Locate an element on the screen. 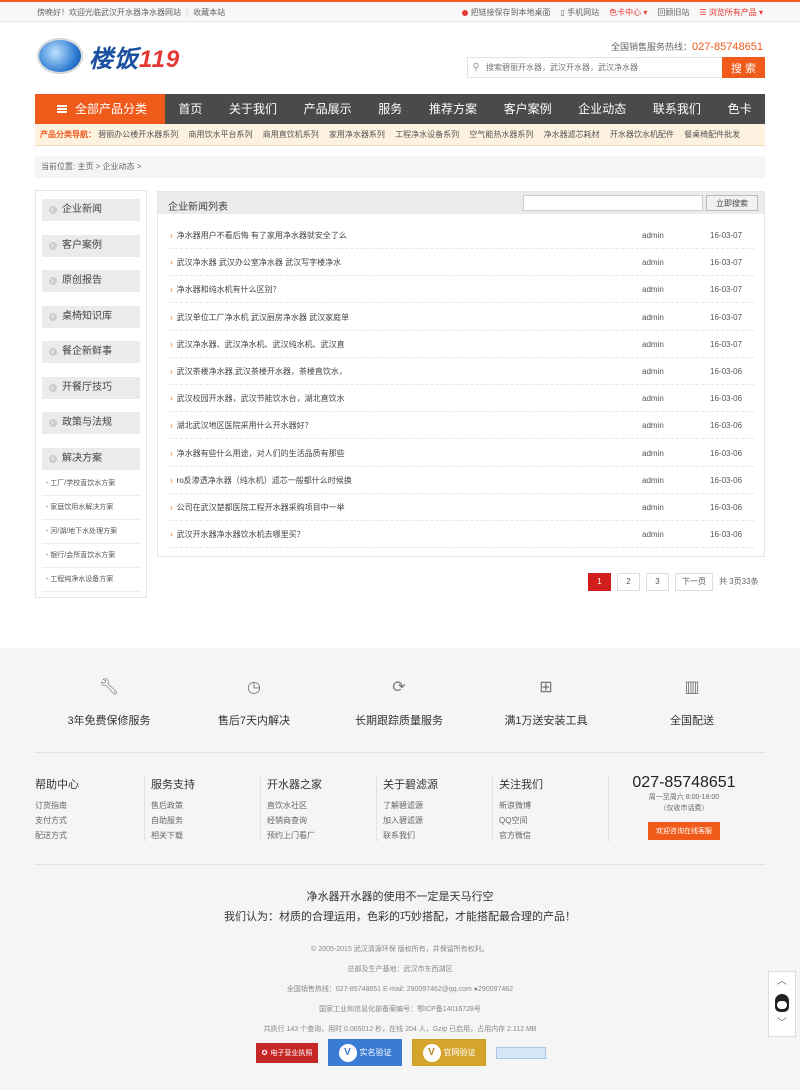  news-row: › 武汉茶楼净水器,武汉茶楼开水器，茶楼直饮水， admin 16-03-06 is located at coordinates (462, 371).